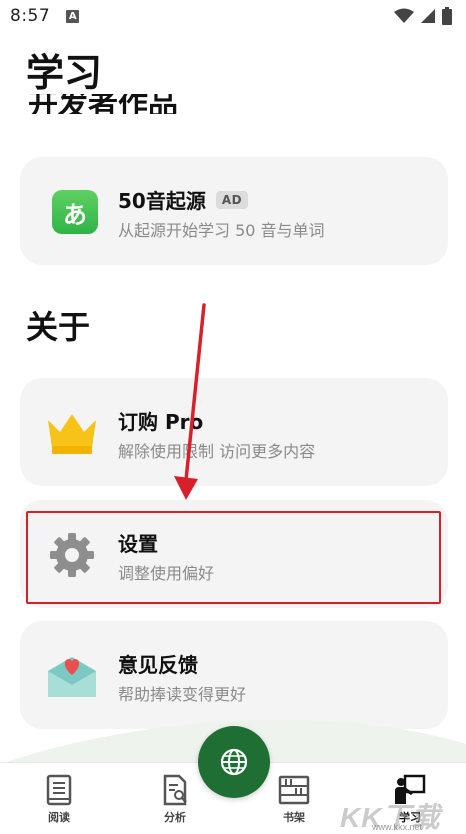 The width and height of the screenshot is (466, 834). What do you see at coordinates (233, 16) in the screenshot?
I see `status-bar: 8:57 A` at bounding box center [233, 16].